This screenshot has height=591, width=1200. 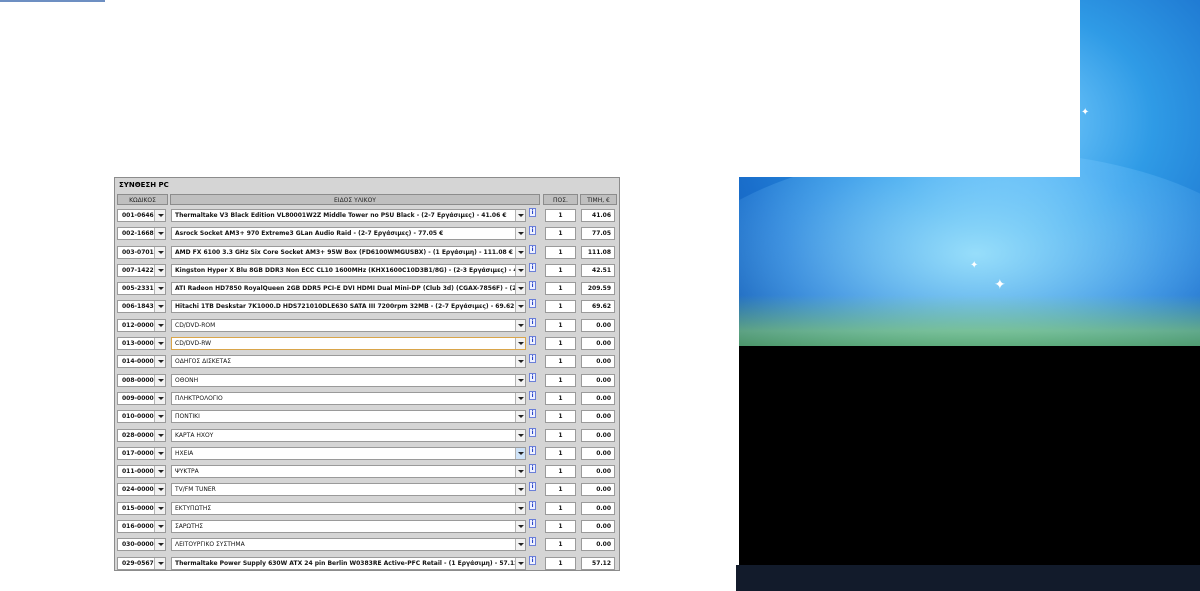 I want to click on item-select: TV/FM TUNER, so click(x=348, y=490).